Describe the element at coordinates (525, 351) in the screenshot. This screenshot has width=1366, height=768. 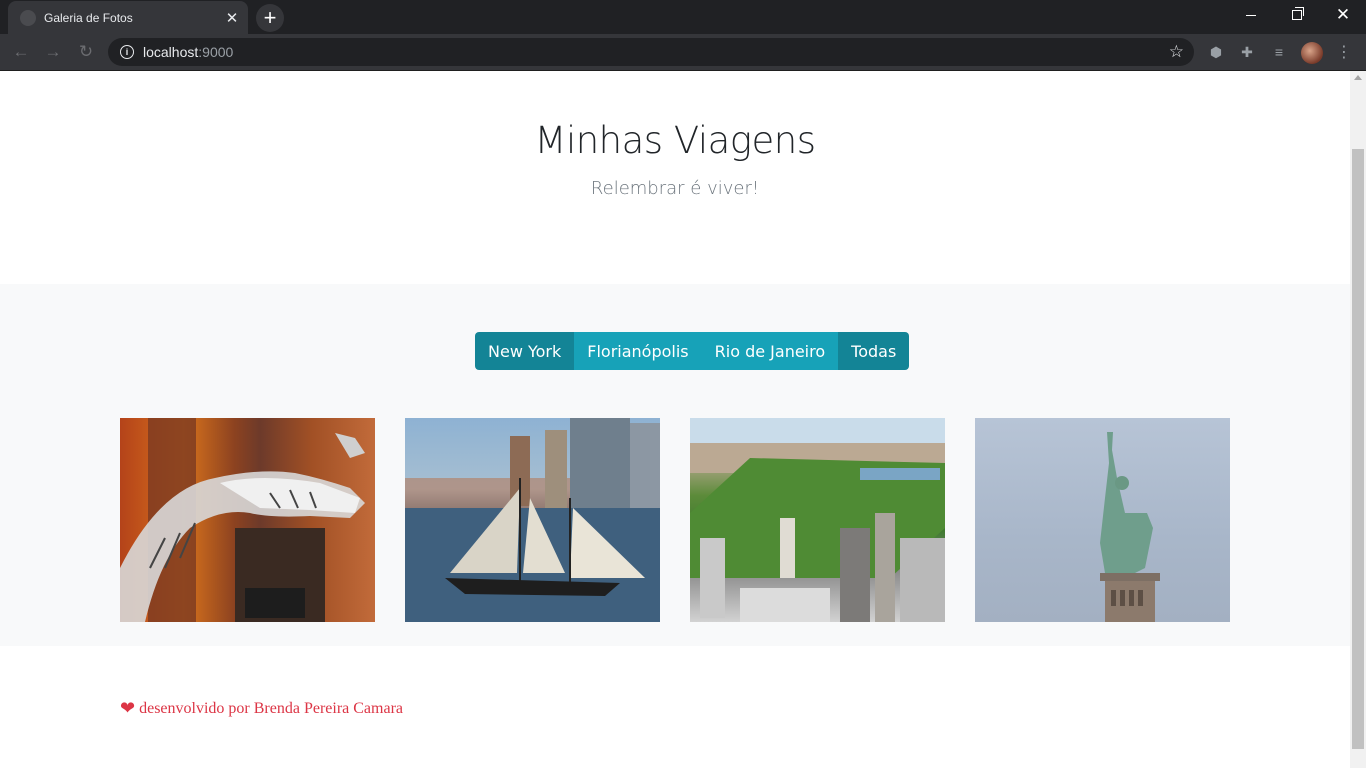
I see `filter-new-york-button: New York` at that location.